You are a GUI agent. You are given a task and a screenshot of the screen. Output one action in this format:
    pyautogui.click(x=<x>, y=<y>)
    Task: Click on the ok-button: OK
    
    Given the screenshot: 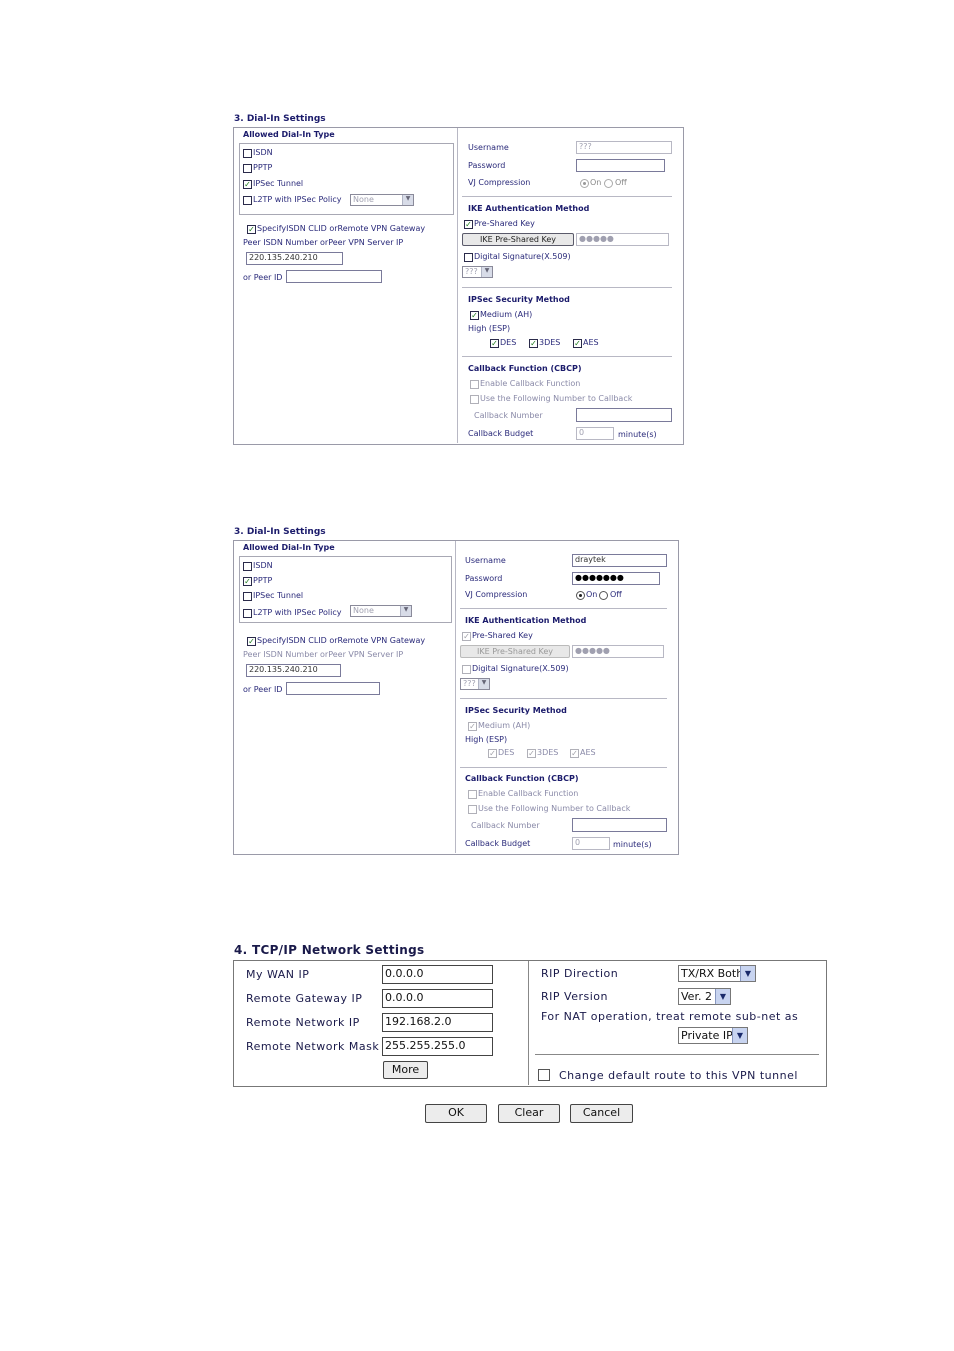 What is the action you would take?
    pyautogui.click(x=456, y=1113)
    